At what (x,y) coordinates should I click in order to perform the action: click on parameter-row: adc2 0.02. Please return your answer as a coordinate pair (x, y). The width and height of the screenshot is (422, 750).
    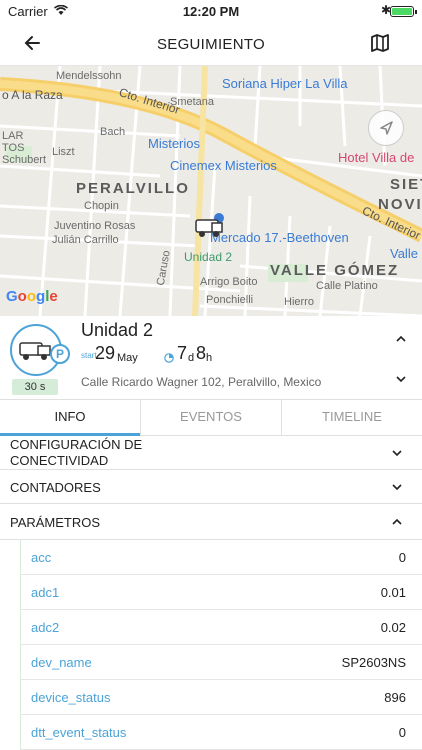
    Looking at the image, I should click on (221, 627).